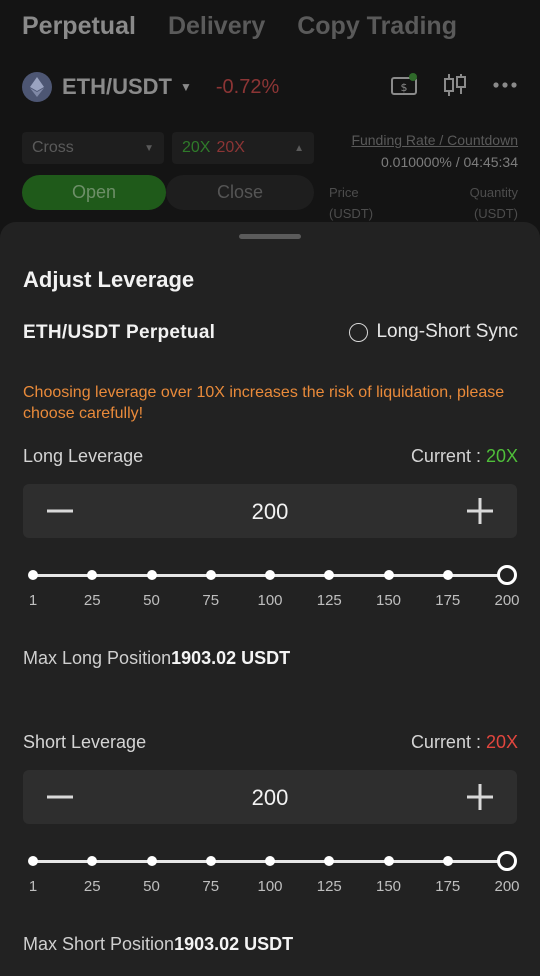  What do you see at coordinates (117, 86) in the screenshot?
I see `pair-name: ETH/USDT` at bounding box center [117, 86].